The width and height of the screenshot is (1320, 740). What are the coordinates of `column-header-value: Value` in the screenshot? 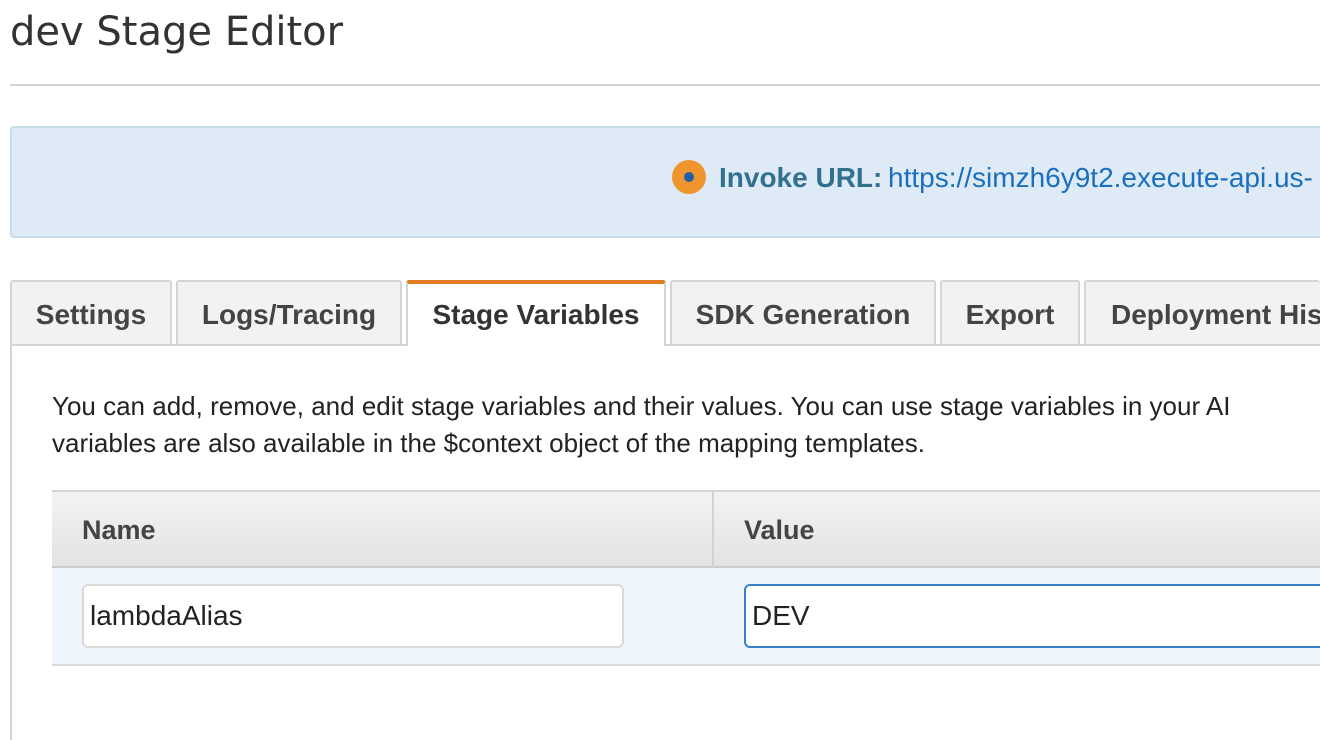 It's located at (779, 530).